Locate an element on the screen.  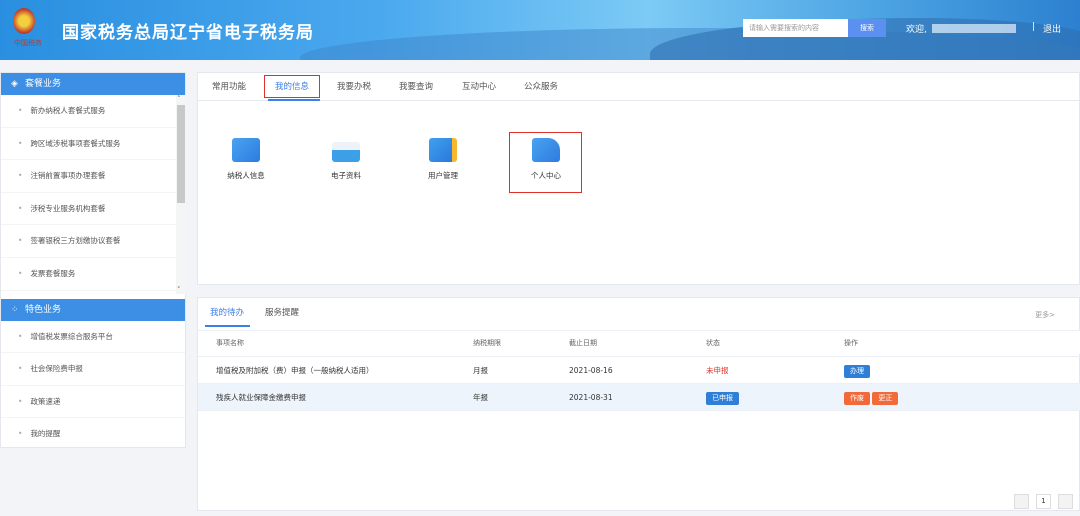
sidebar-item: 社会保险费申报 is located at coordinates (93, 369).